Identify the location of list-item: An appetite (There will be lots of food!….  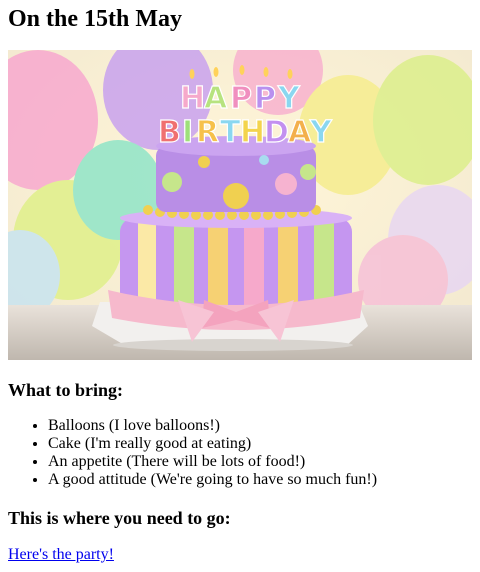
(260, 462).